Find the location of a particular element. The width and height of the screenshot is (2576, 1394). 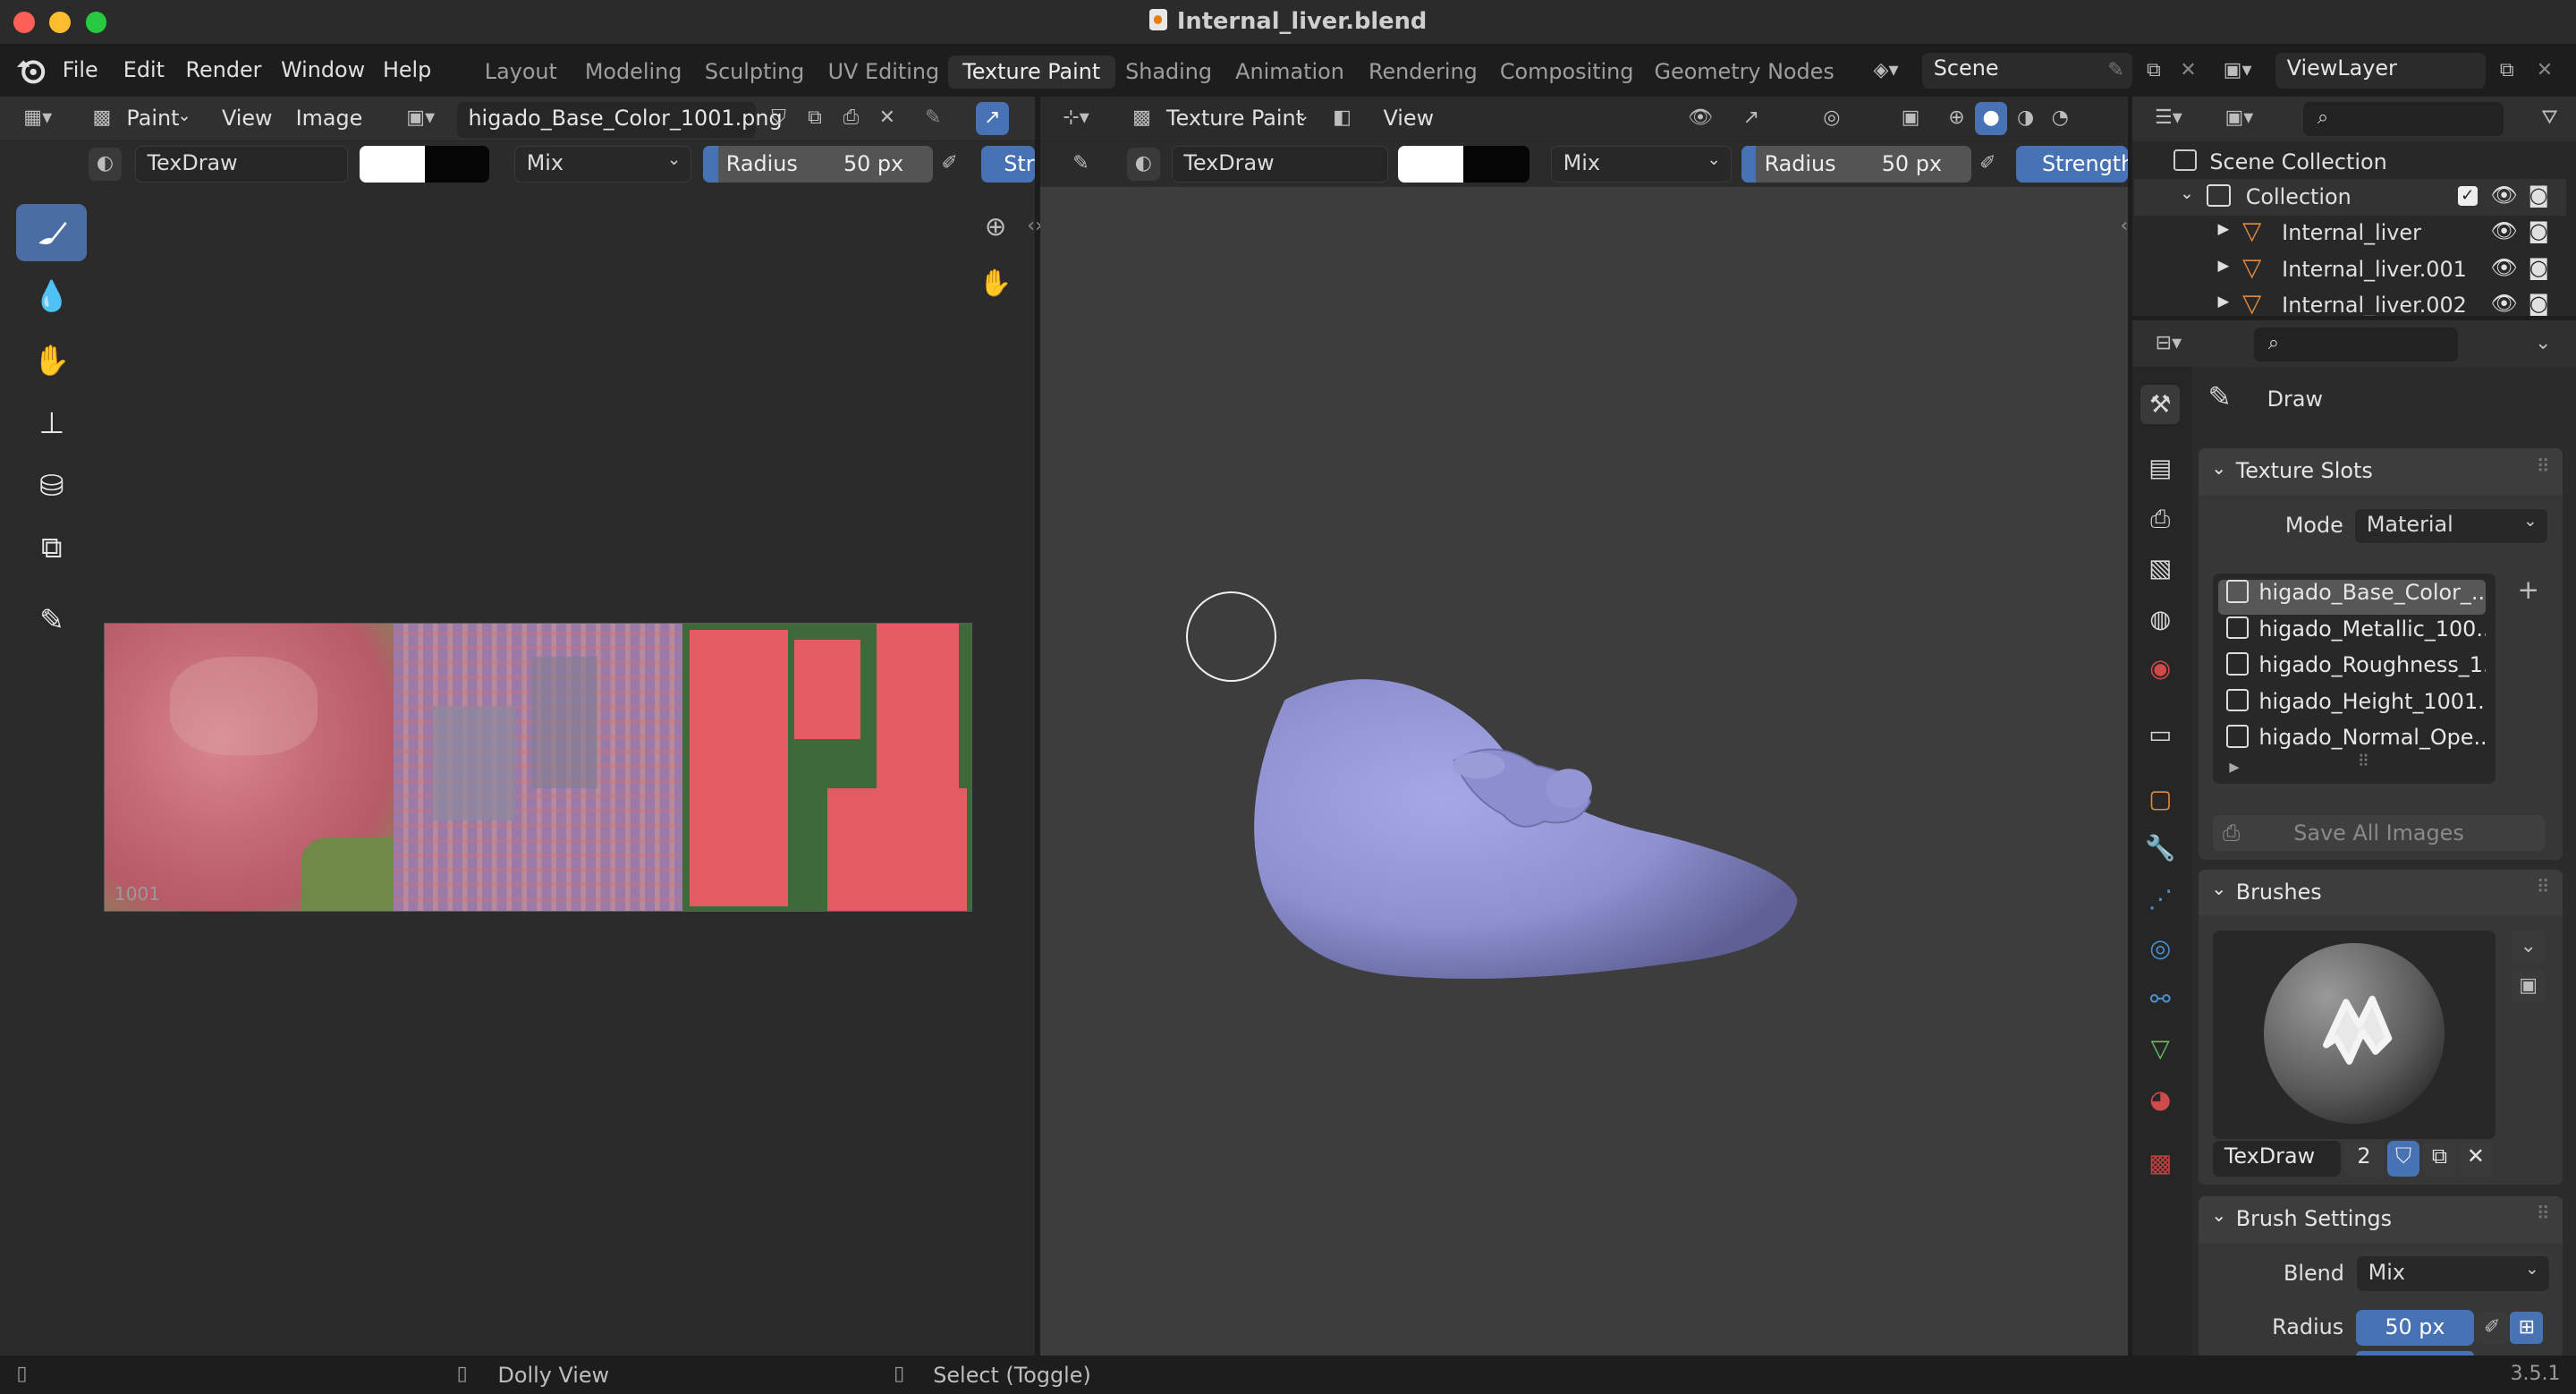

brushes-header: ⌄ Brushes ⠿ is located at coordinates (2380, 892).